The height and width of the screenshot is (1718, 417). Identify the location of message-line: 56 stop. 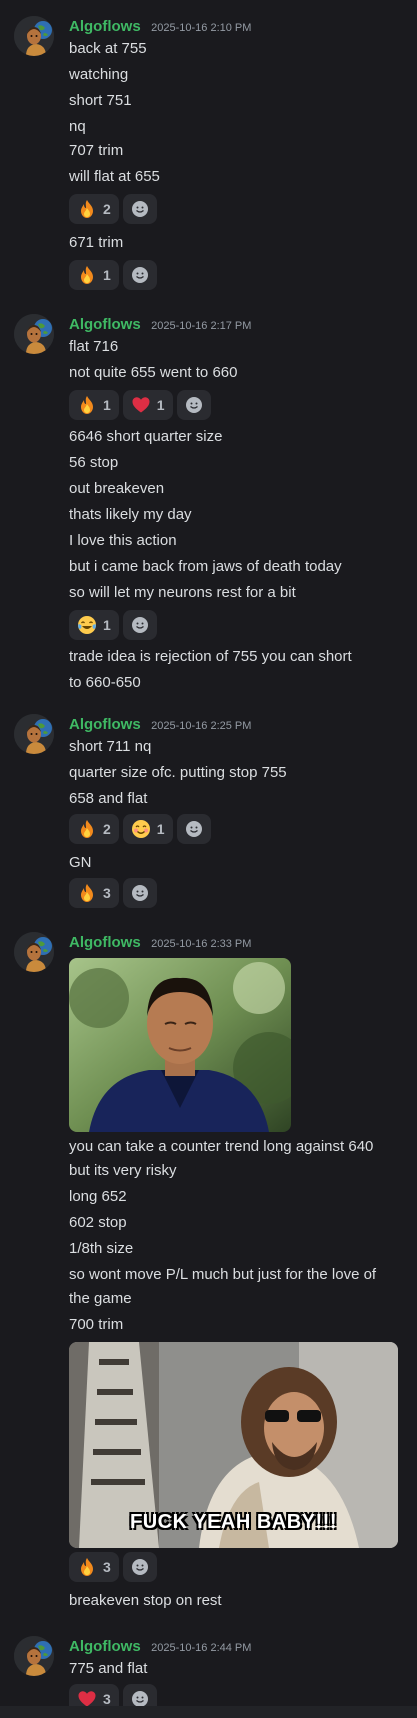
(94, 462).